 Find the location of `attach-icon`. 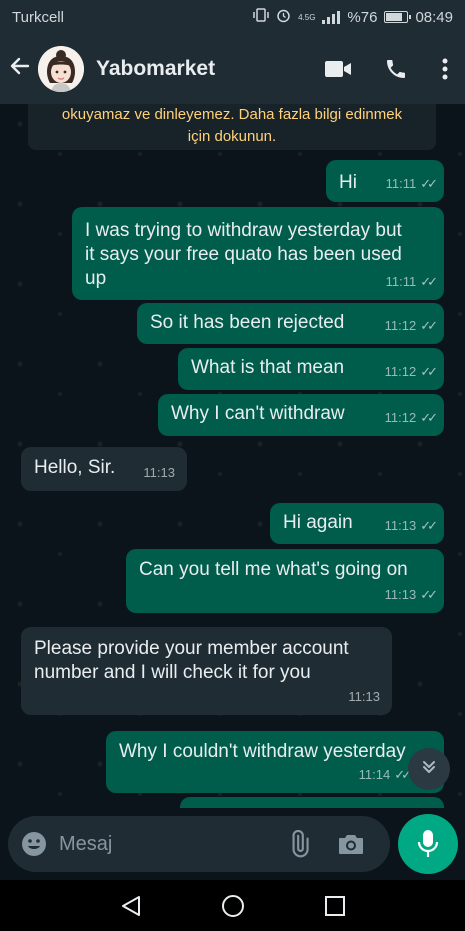

attach-icon is located at coordinates (299, 844).